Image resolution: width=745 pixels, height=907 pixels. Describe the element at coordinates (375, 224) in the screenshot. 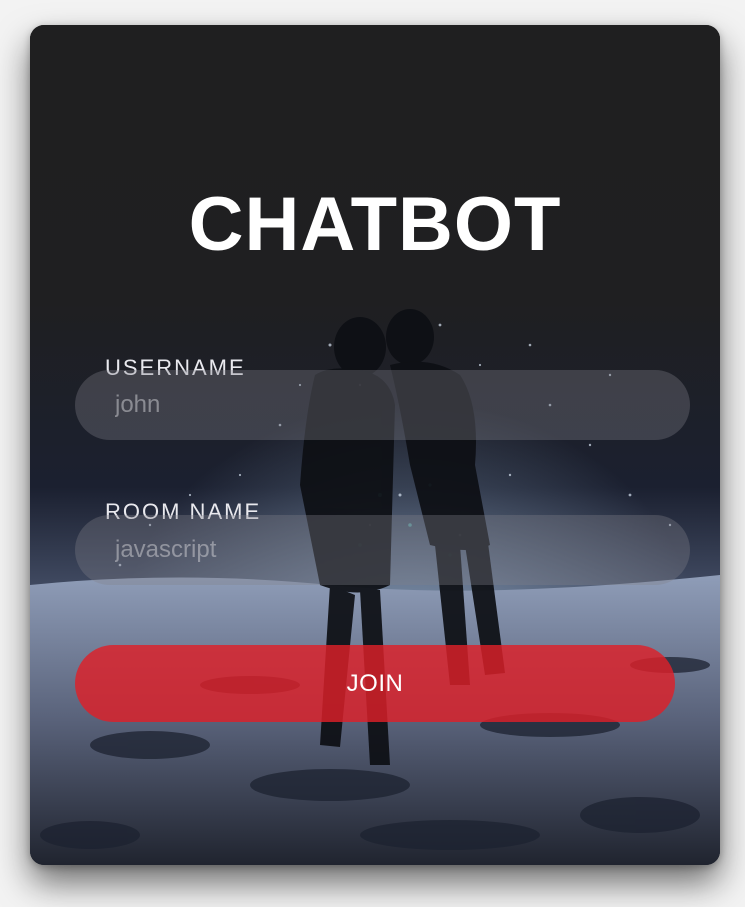

I see `app-title: CHATBOT` at that location.